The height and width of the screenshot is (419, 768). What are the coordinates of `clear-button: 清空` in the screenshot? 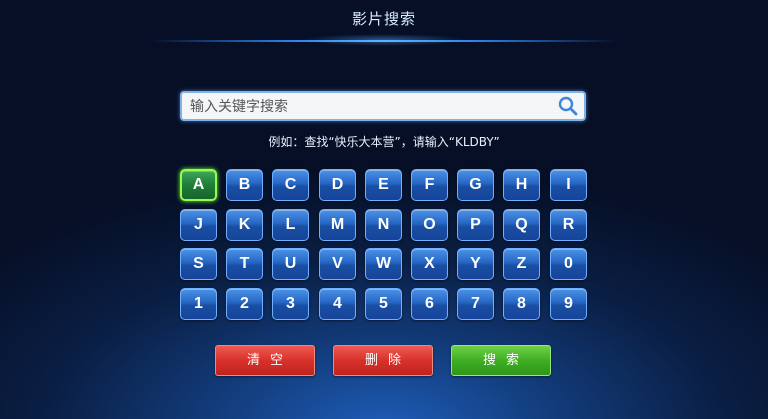 It's located at (265, 360).